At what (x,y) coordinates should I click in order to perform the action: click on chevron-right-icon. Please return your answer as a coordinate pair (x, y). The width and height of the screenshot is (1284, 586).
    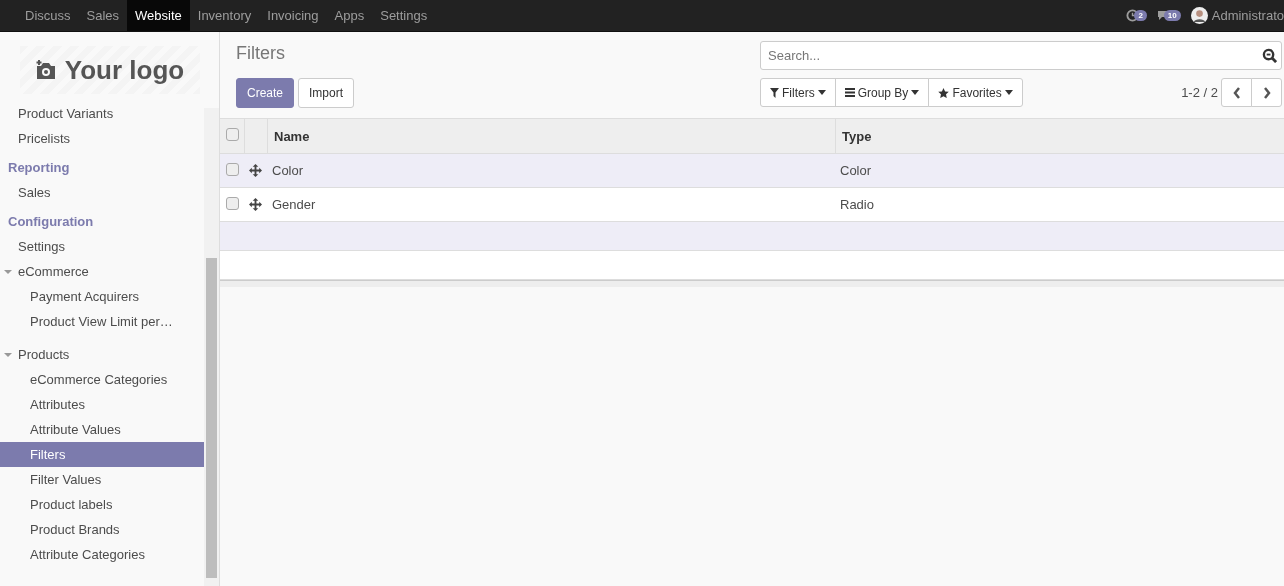
    Looking at the image, I should click on (1266, 92).